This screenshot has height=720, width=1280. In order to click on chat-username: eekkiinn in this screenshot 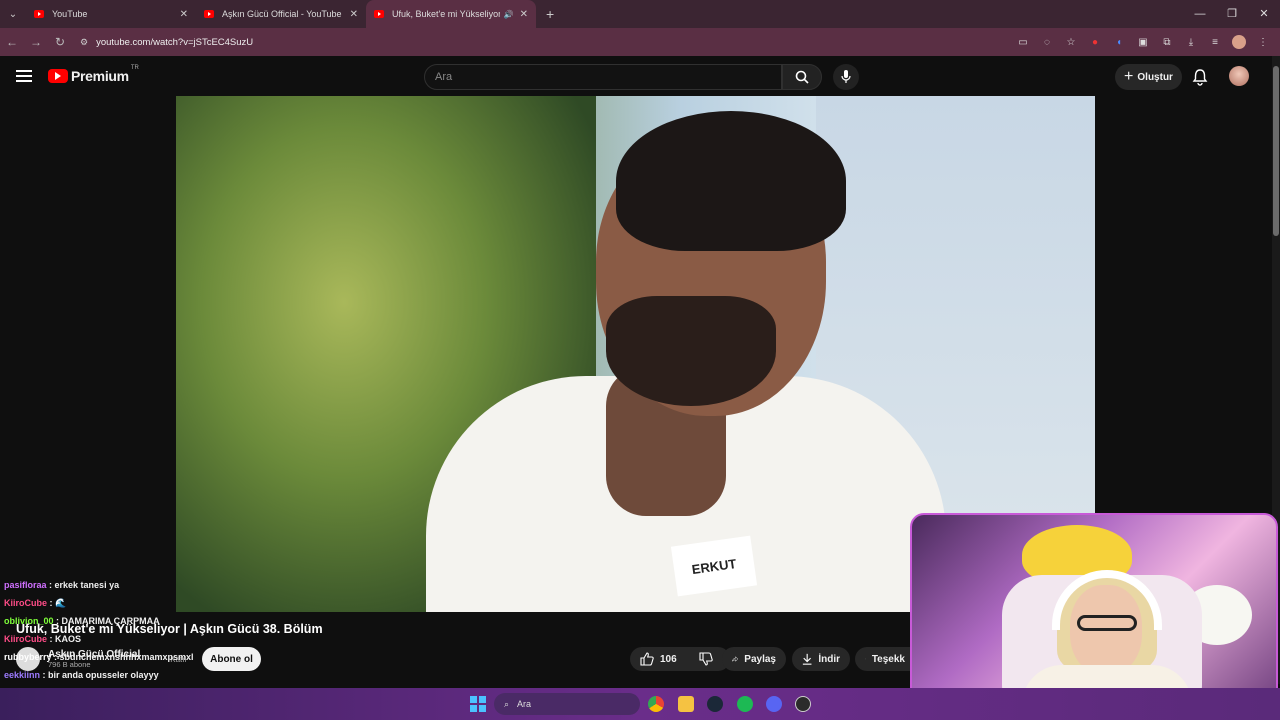, I will do `click(22, 675)`.